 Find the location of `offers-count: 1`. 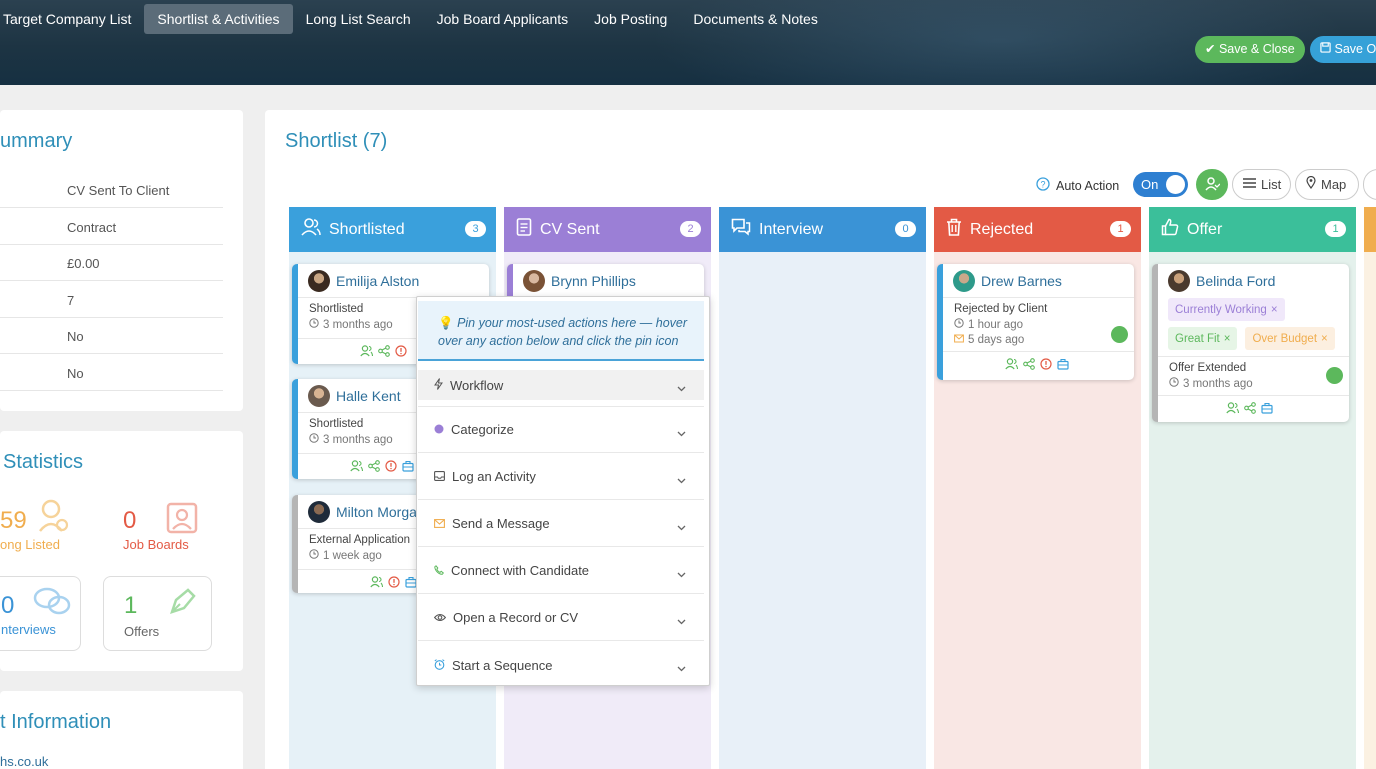

offers-count: 1 is located at coordinates (131, 605).